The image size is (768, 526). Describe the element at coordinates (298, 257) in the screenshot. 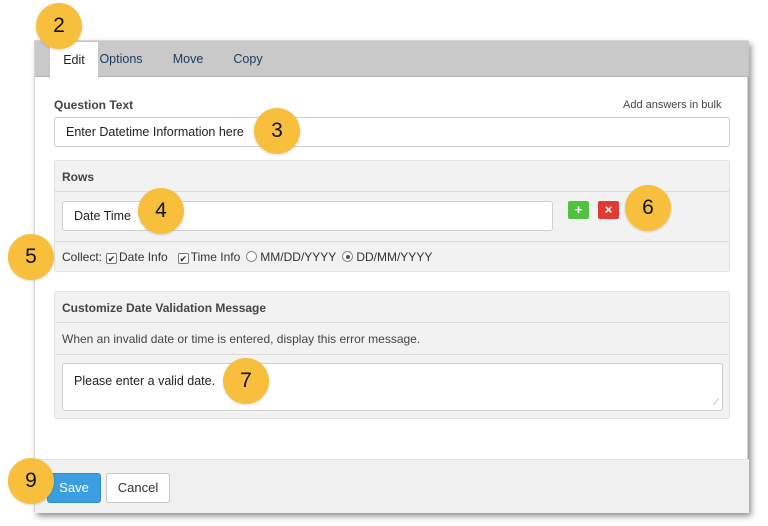

I see `mmddyyyy-label: MM/DD/YYYY` at that location.